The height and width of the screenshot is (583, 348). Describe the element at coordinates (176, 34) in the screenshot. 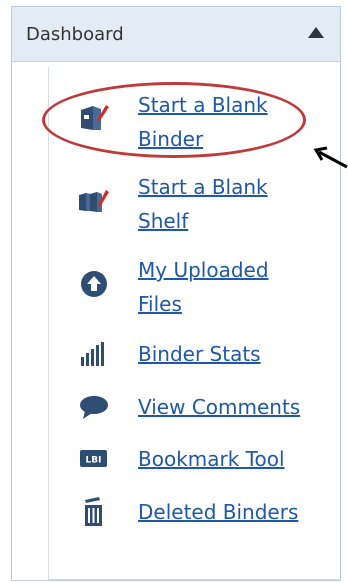

I see `panel-header: Dashboard` at that location.